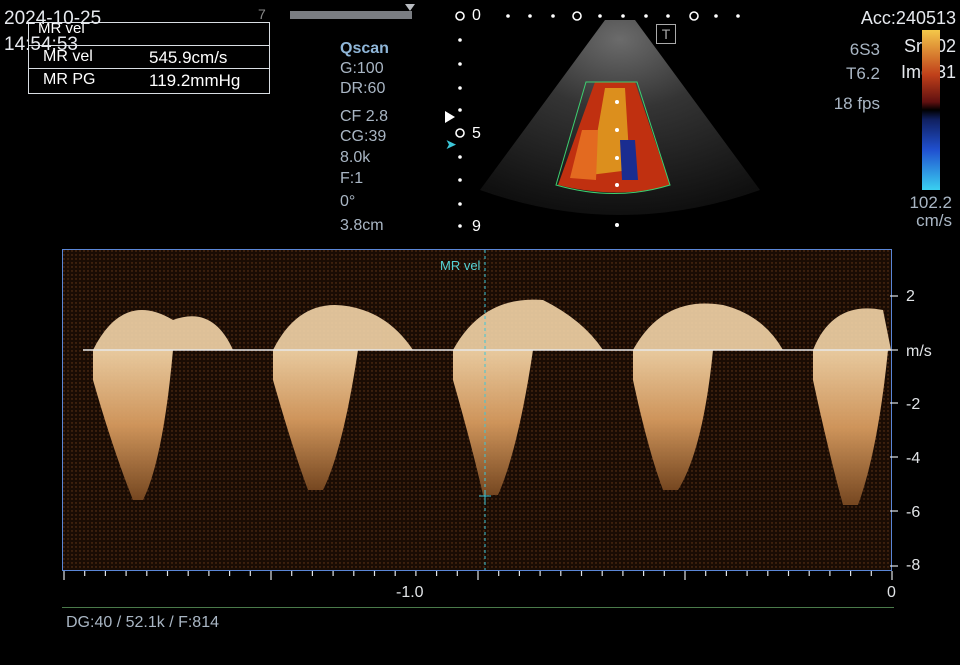 The height and width of the screenshot is (665, 960). I want to click on x-axis-ticks, so click(478, 575).